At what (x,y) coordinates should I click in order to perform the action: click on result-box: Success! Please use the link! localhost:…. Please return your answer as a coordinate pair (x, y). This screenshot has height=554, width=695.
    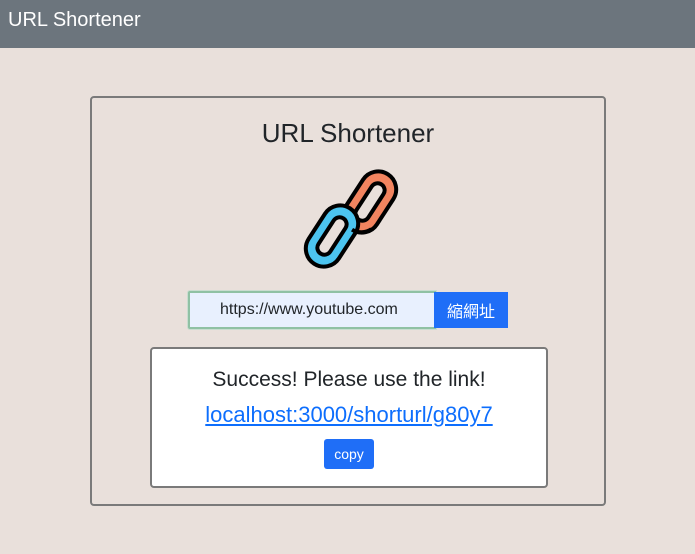
    Looking at the image, I should click on (349, 417).